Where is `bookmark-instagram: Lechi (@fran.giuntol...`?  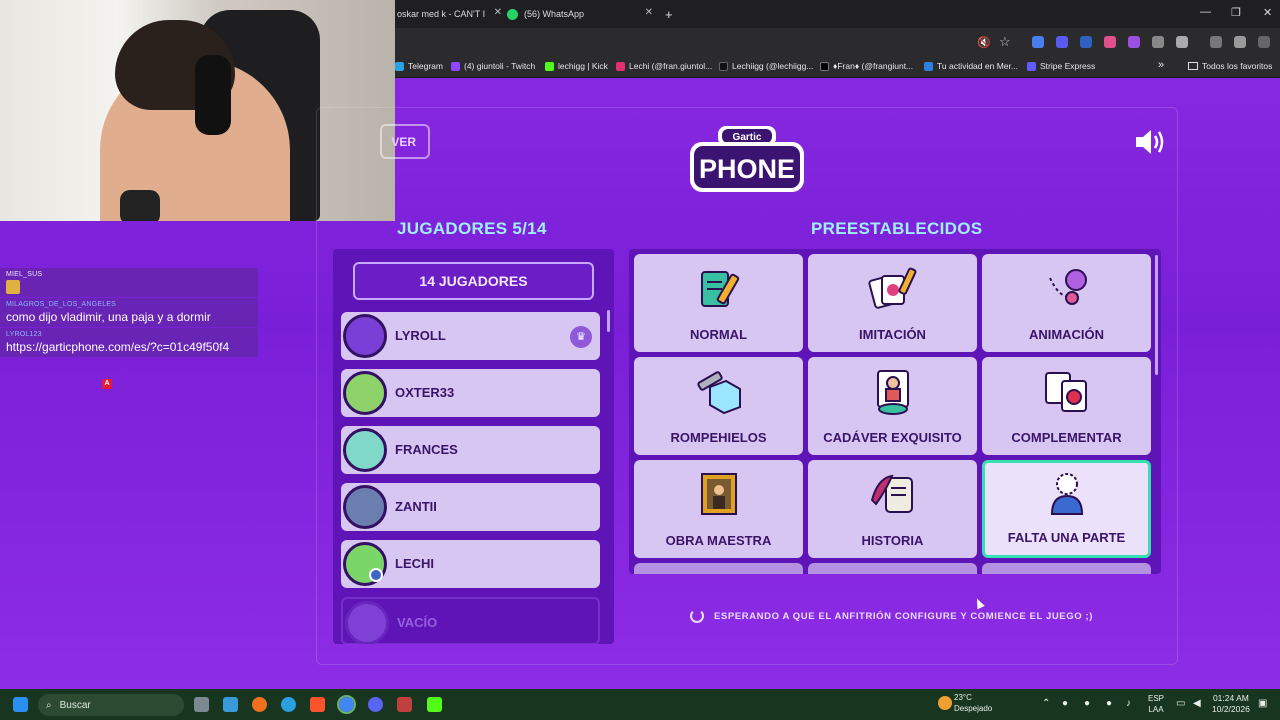
bookmark-instagram: Lechi (@fran.giuntol... is located at coordinates (664, 66).